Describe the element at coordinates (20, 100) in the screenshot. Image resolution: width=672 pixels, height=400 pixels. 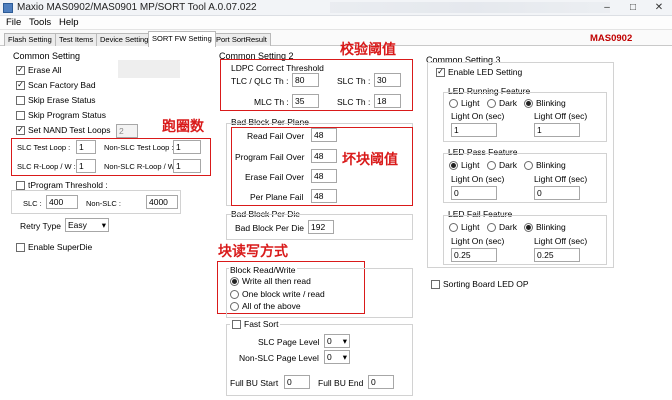
I see `skip-erase-status-checkbox` at that location.